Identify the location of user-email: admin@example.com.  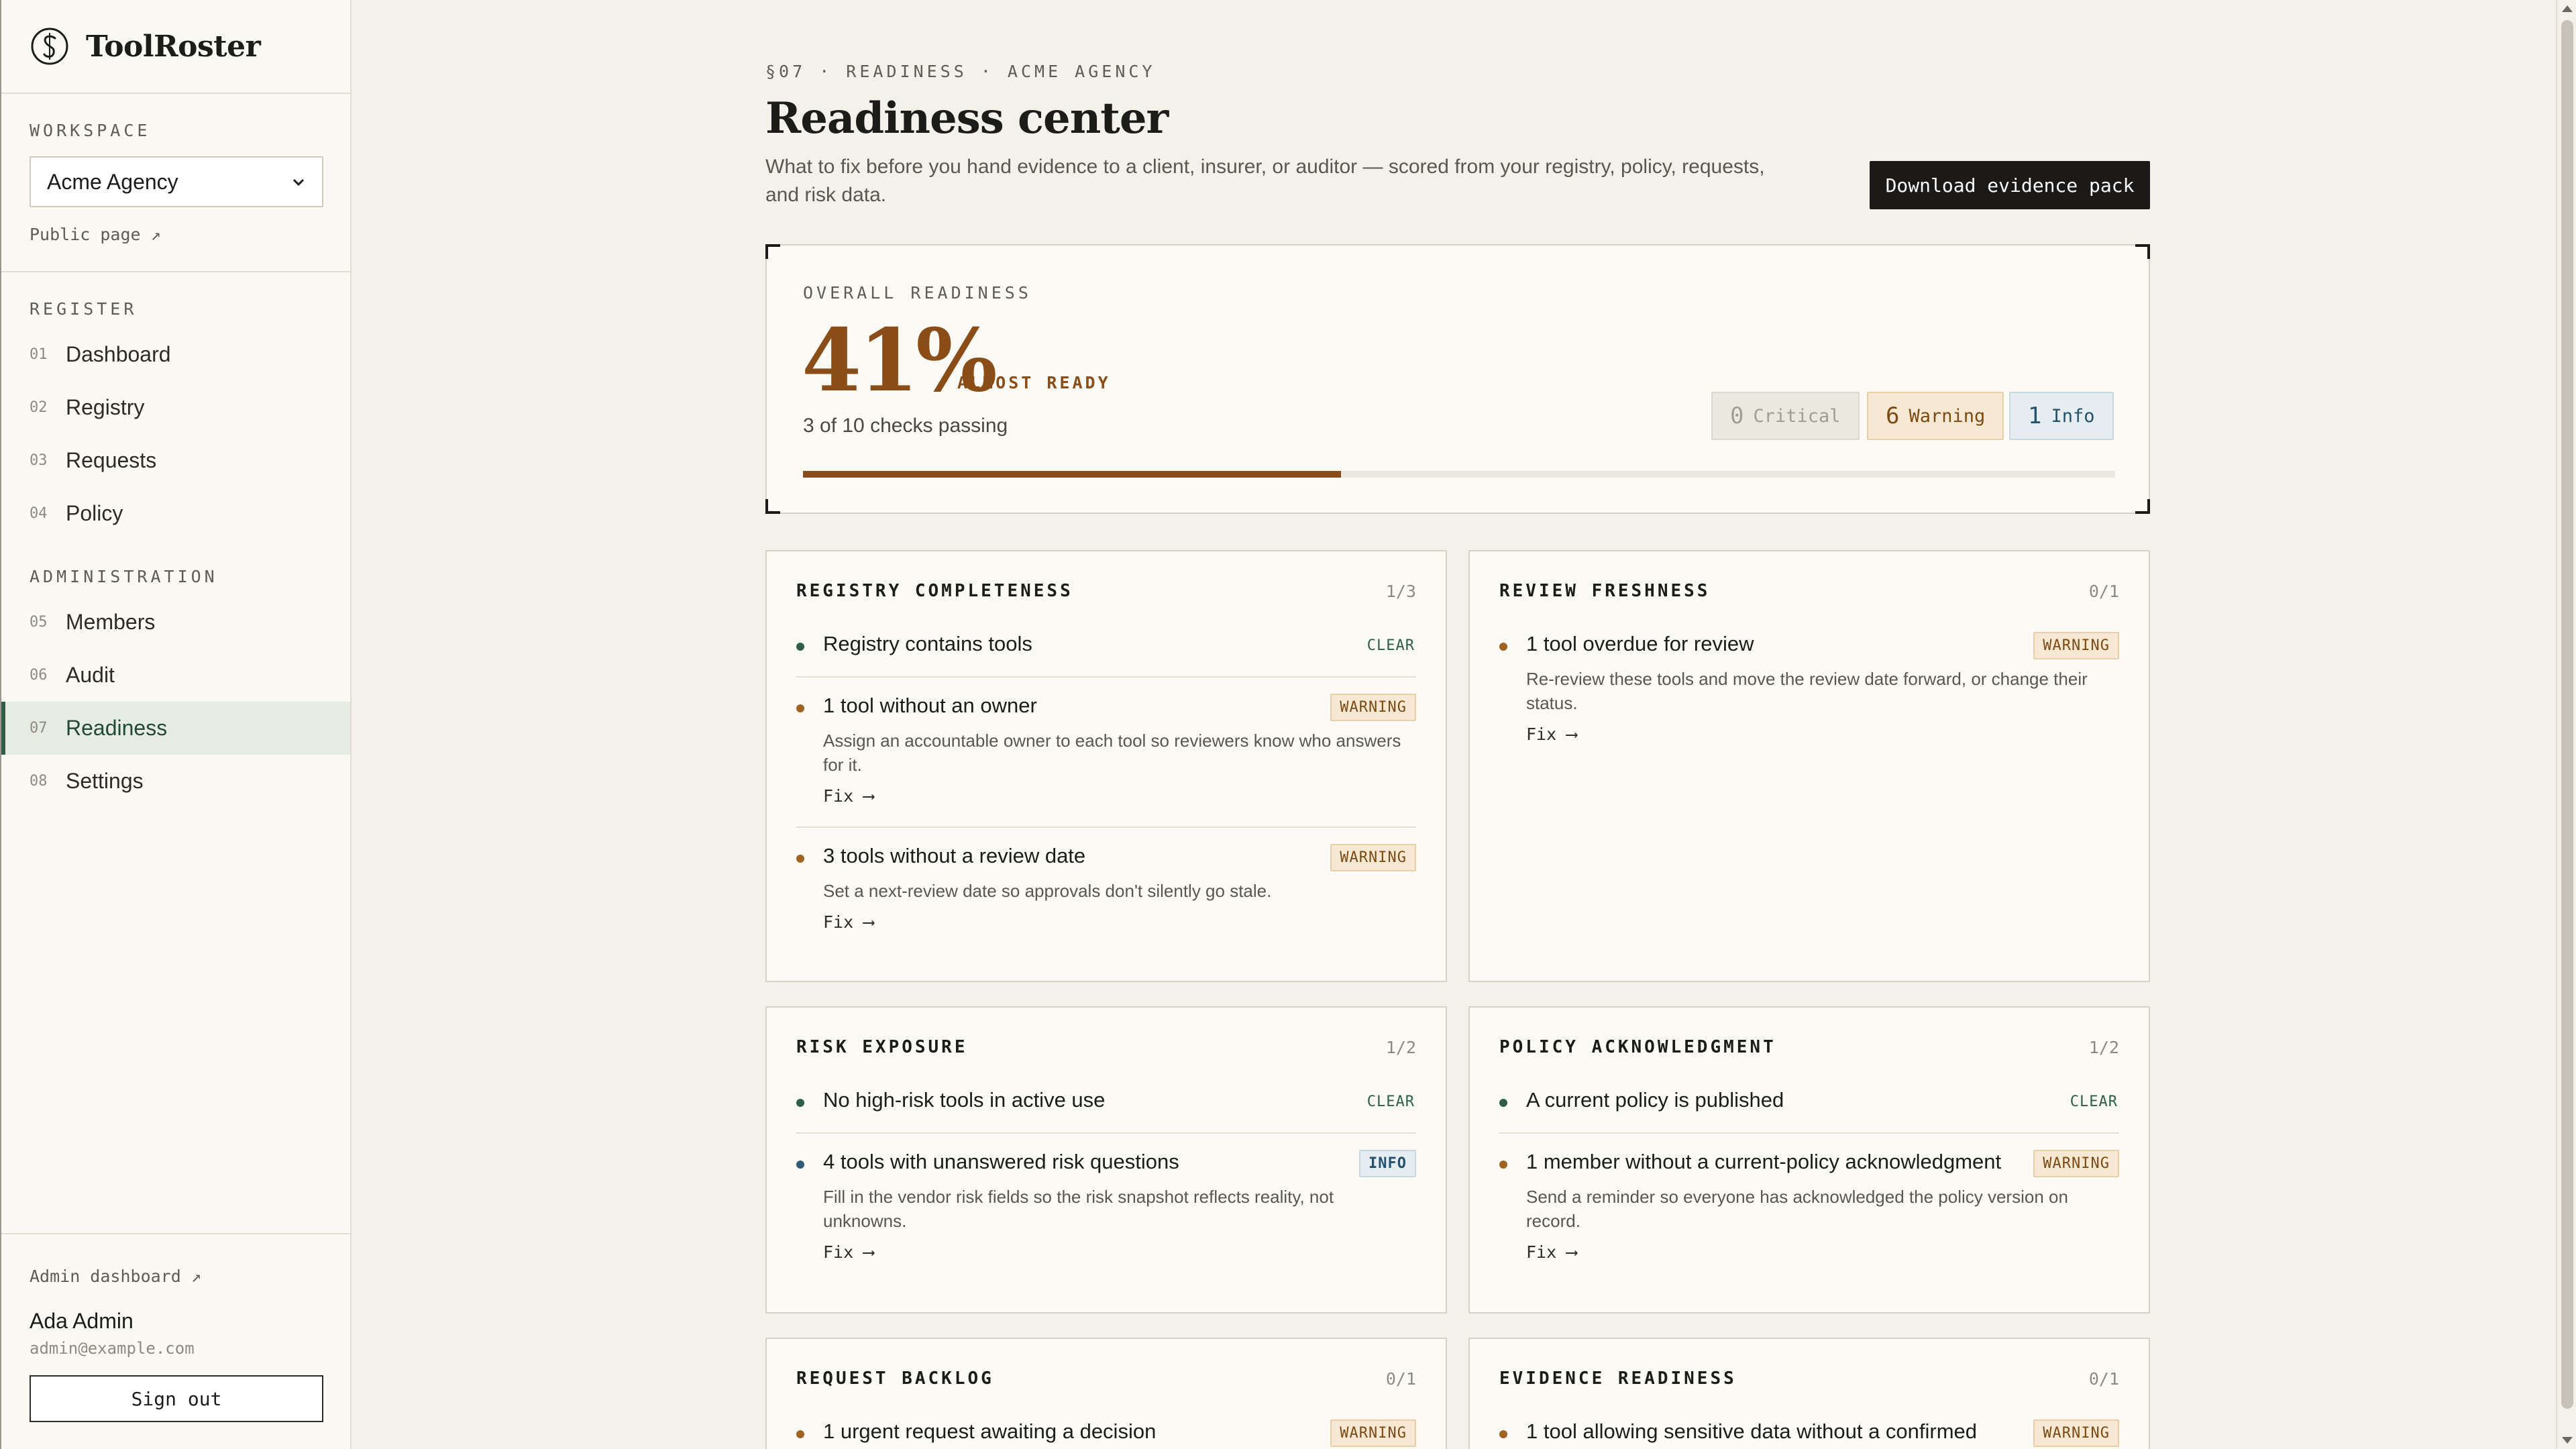
(112, 1348).